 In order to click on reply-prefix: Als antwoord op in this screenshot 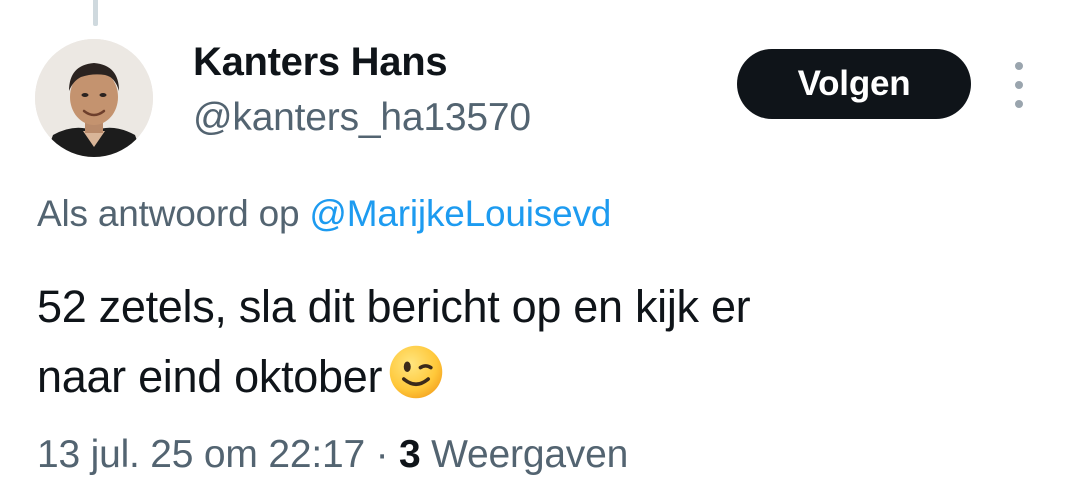, I will do `click(168, 213)`.